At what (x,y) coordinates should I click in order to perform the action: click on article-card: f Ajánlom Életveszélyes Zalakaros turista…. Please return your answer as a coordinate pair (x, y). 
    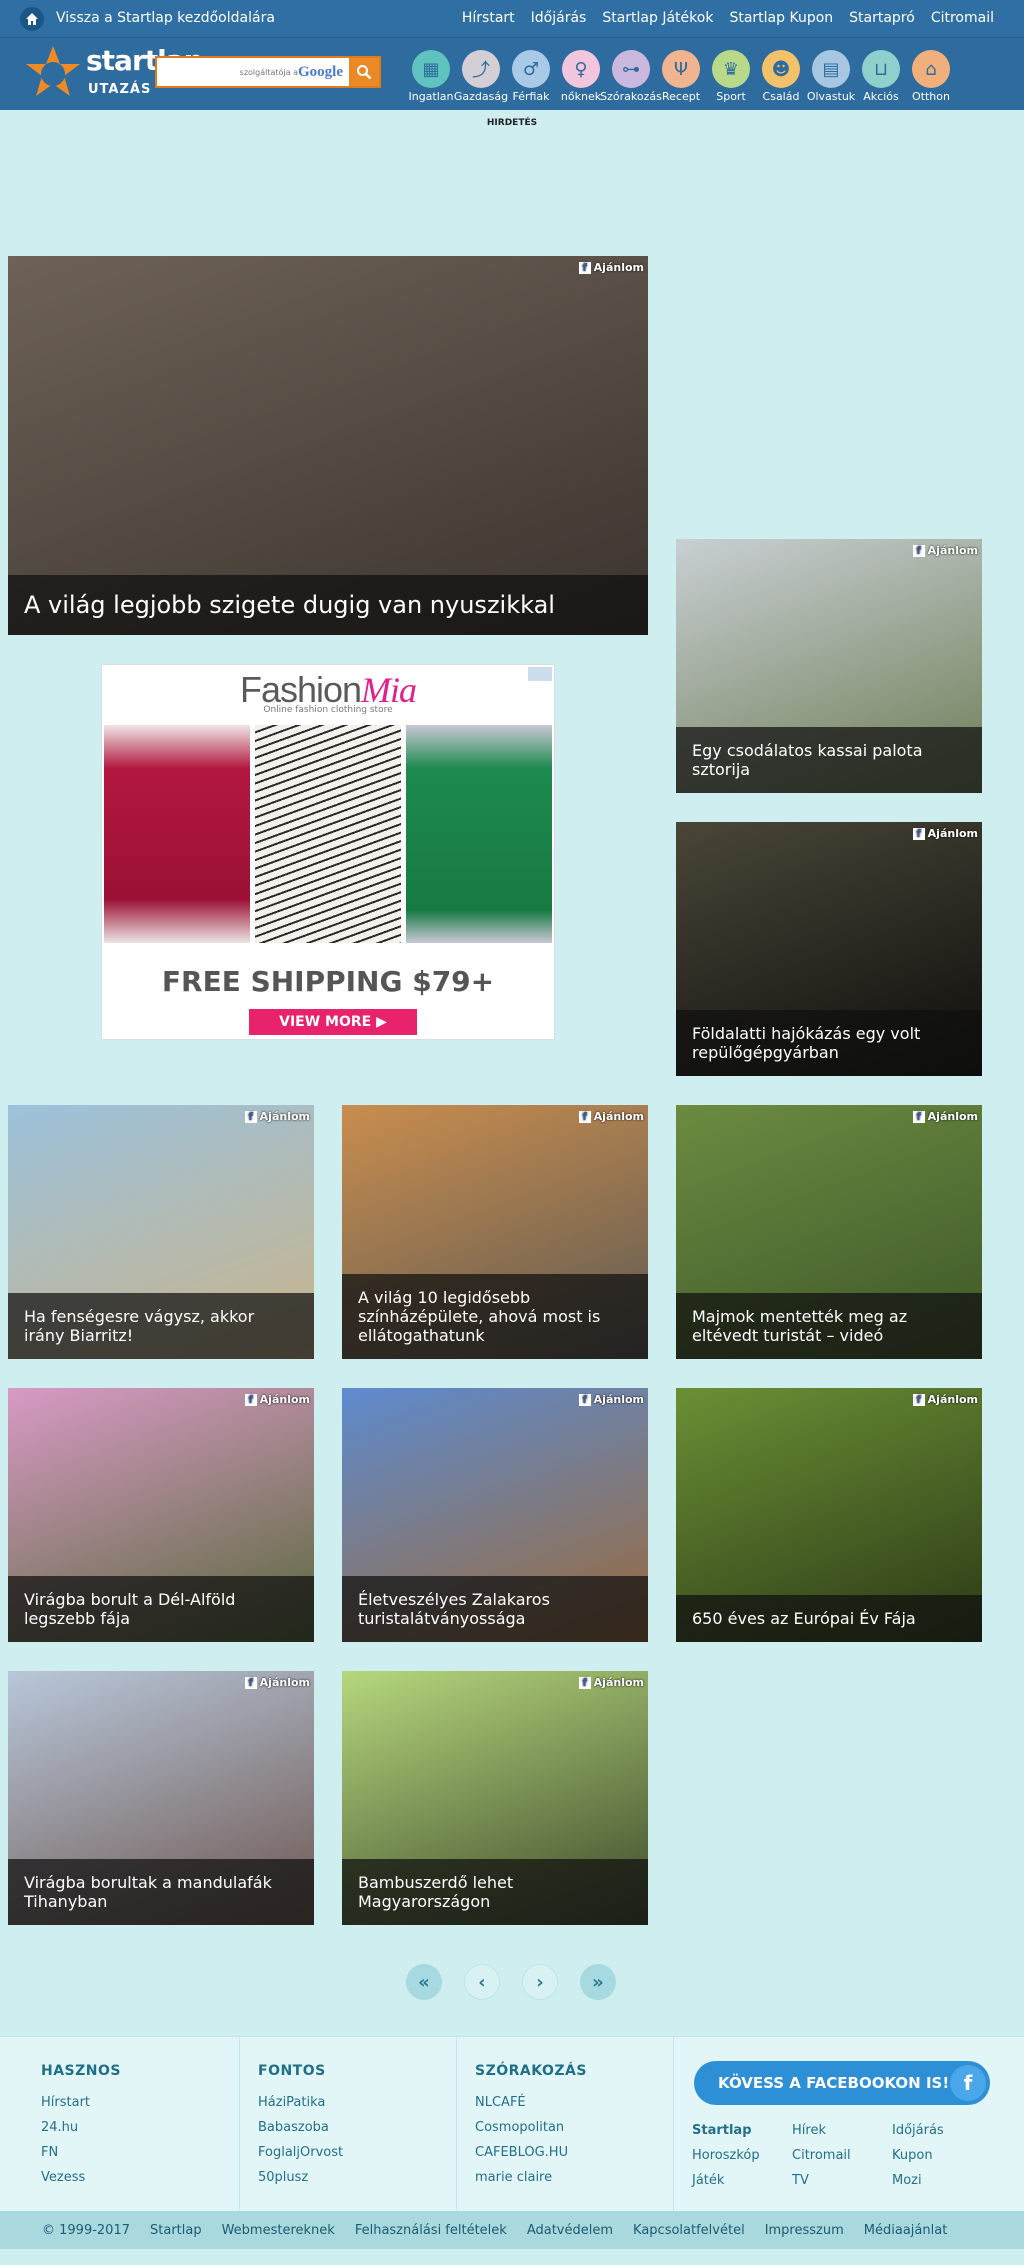
    Looking at the image, I should click on (495, 1515).